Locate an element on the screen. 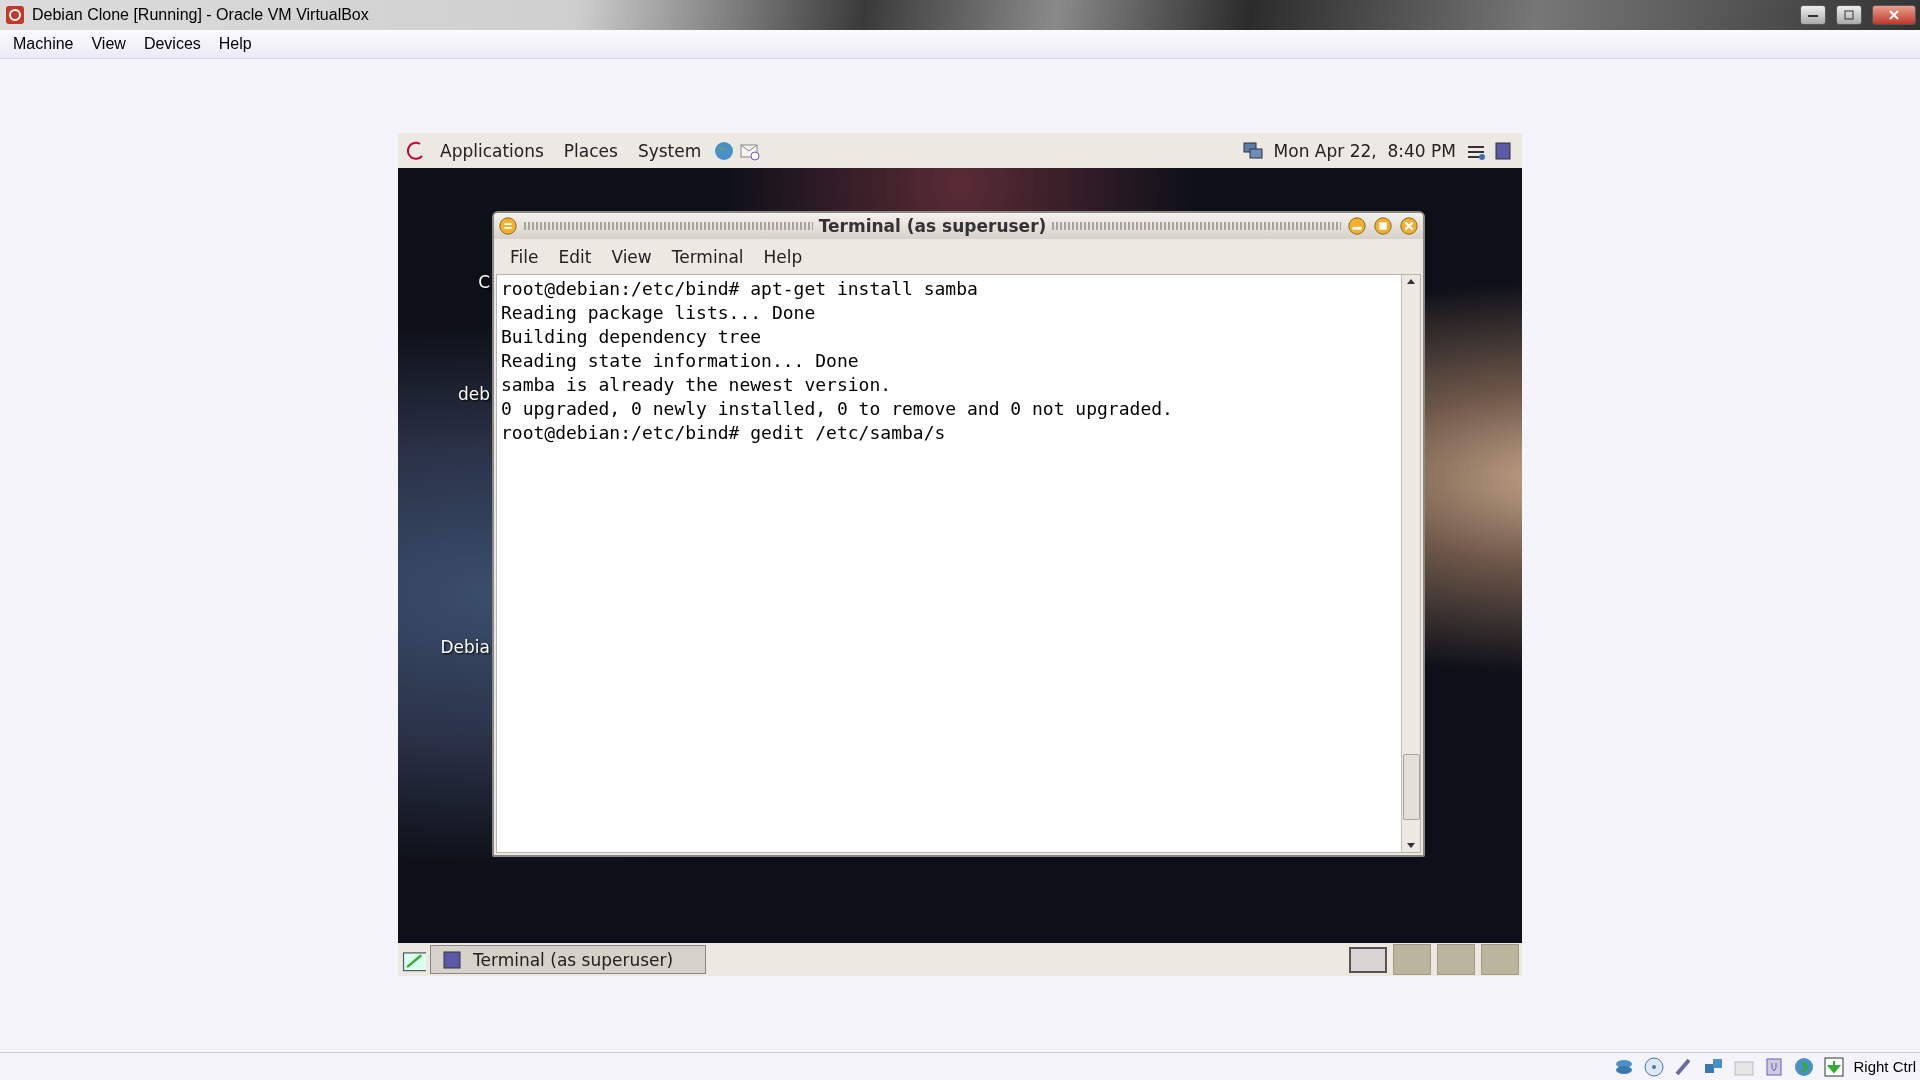  minimize-button is located at coordinates (1813, 15).